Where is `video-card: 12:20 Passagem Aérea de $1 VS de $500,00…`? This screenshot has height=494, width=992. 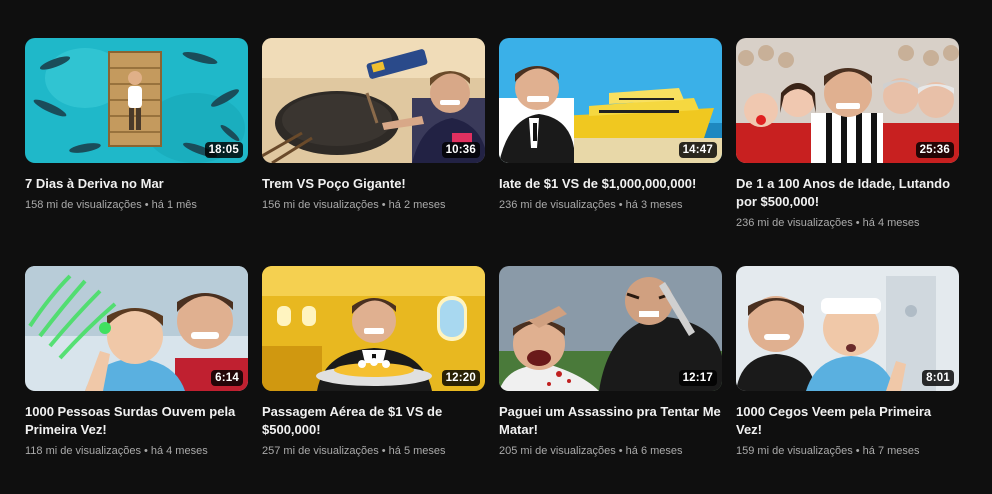
video-card: 12:20 Passagem Aérea de $1 VS de $500,00… is located at coordinates (373, 380).